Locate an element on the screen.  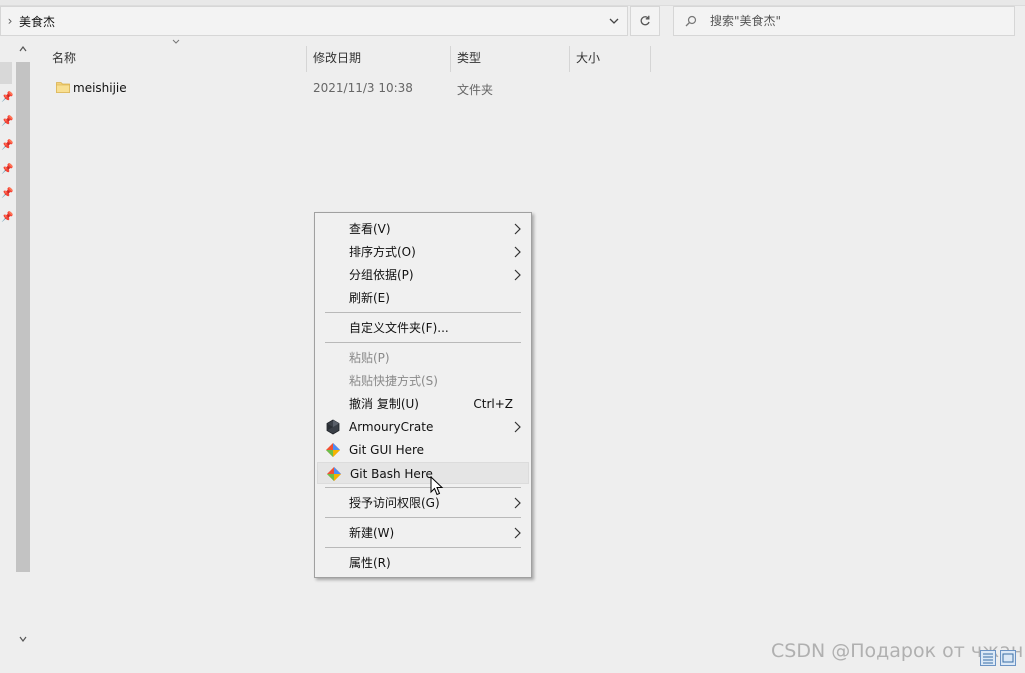
search-input is located at coordinates (855, 21).